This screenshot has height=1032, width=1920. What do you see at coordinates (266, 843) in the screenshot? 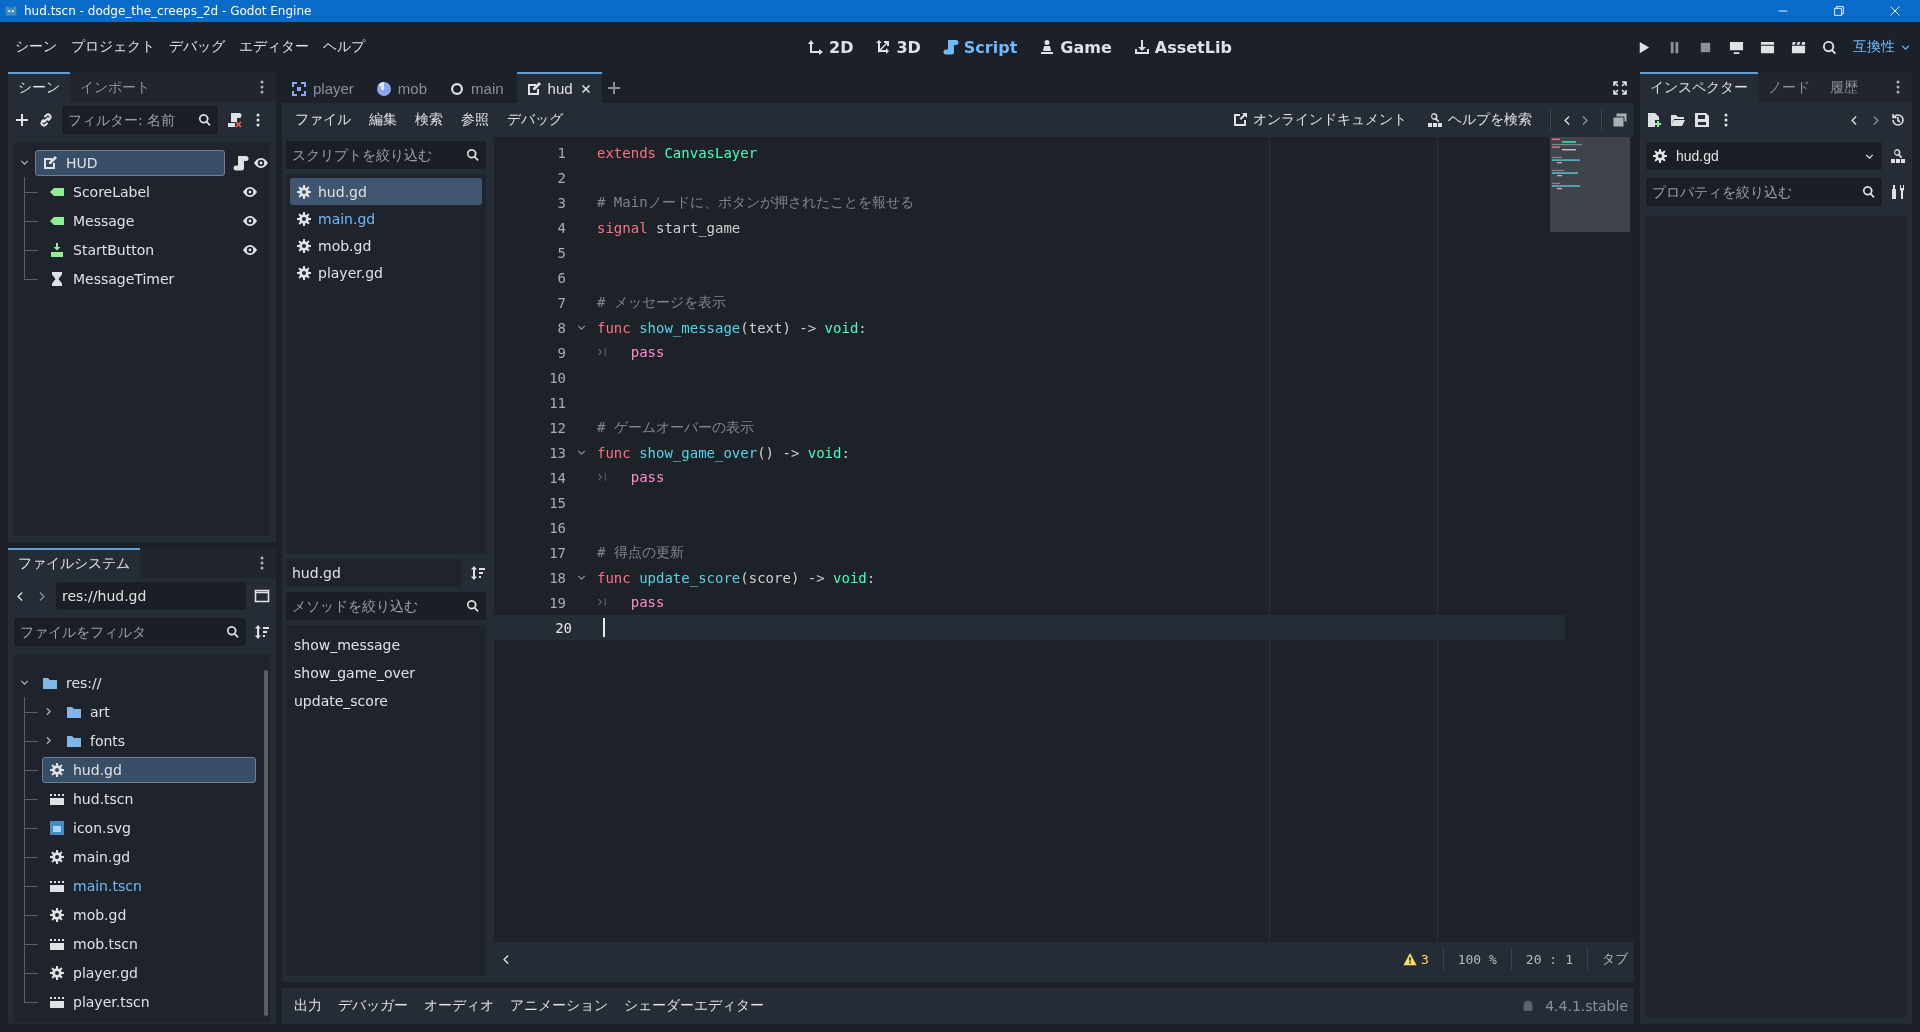
I see `scrollbar` at bounding box center [266, 843].